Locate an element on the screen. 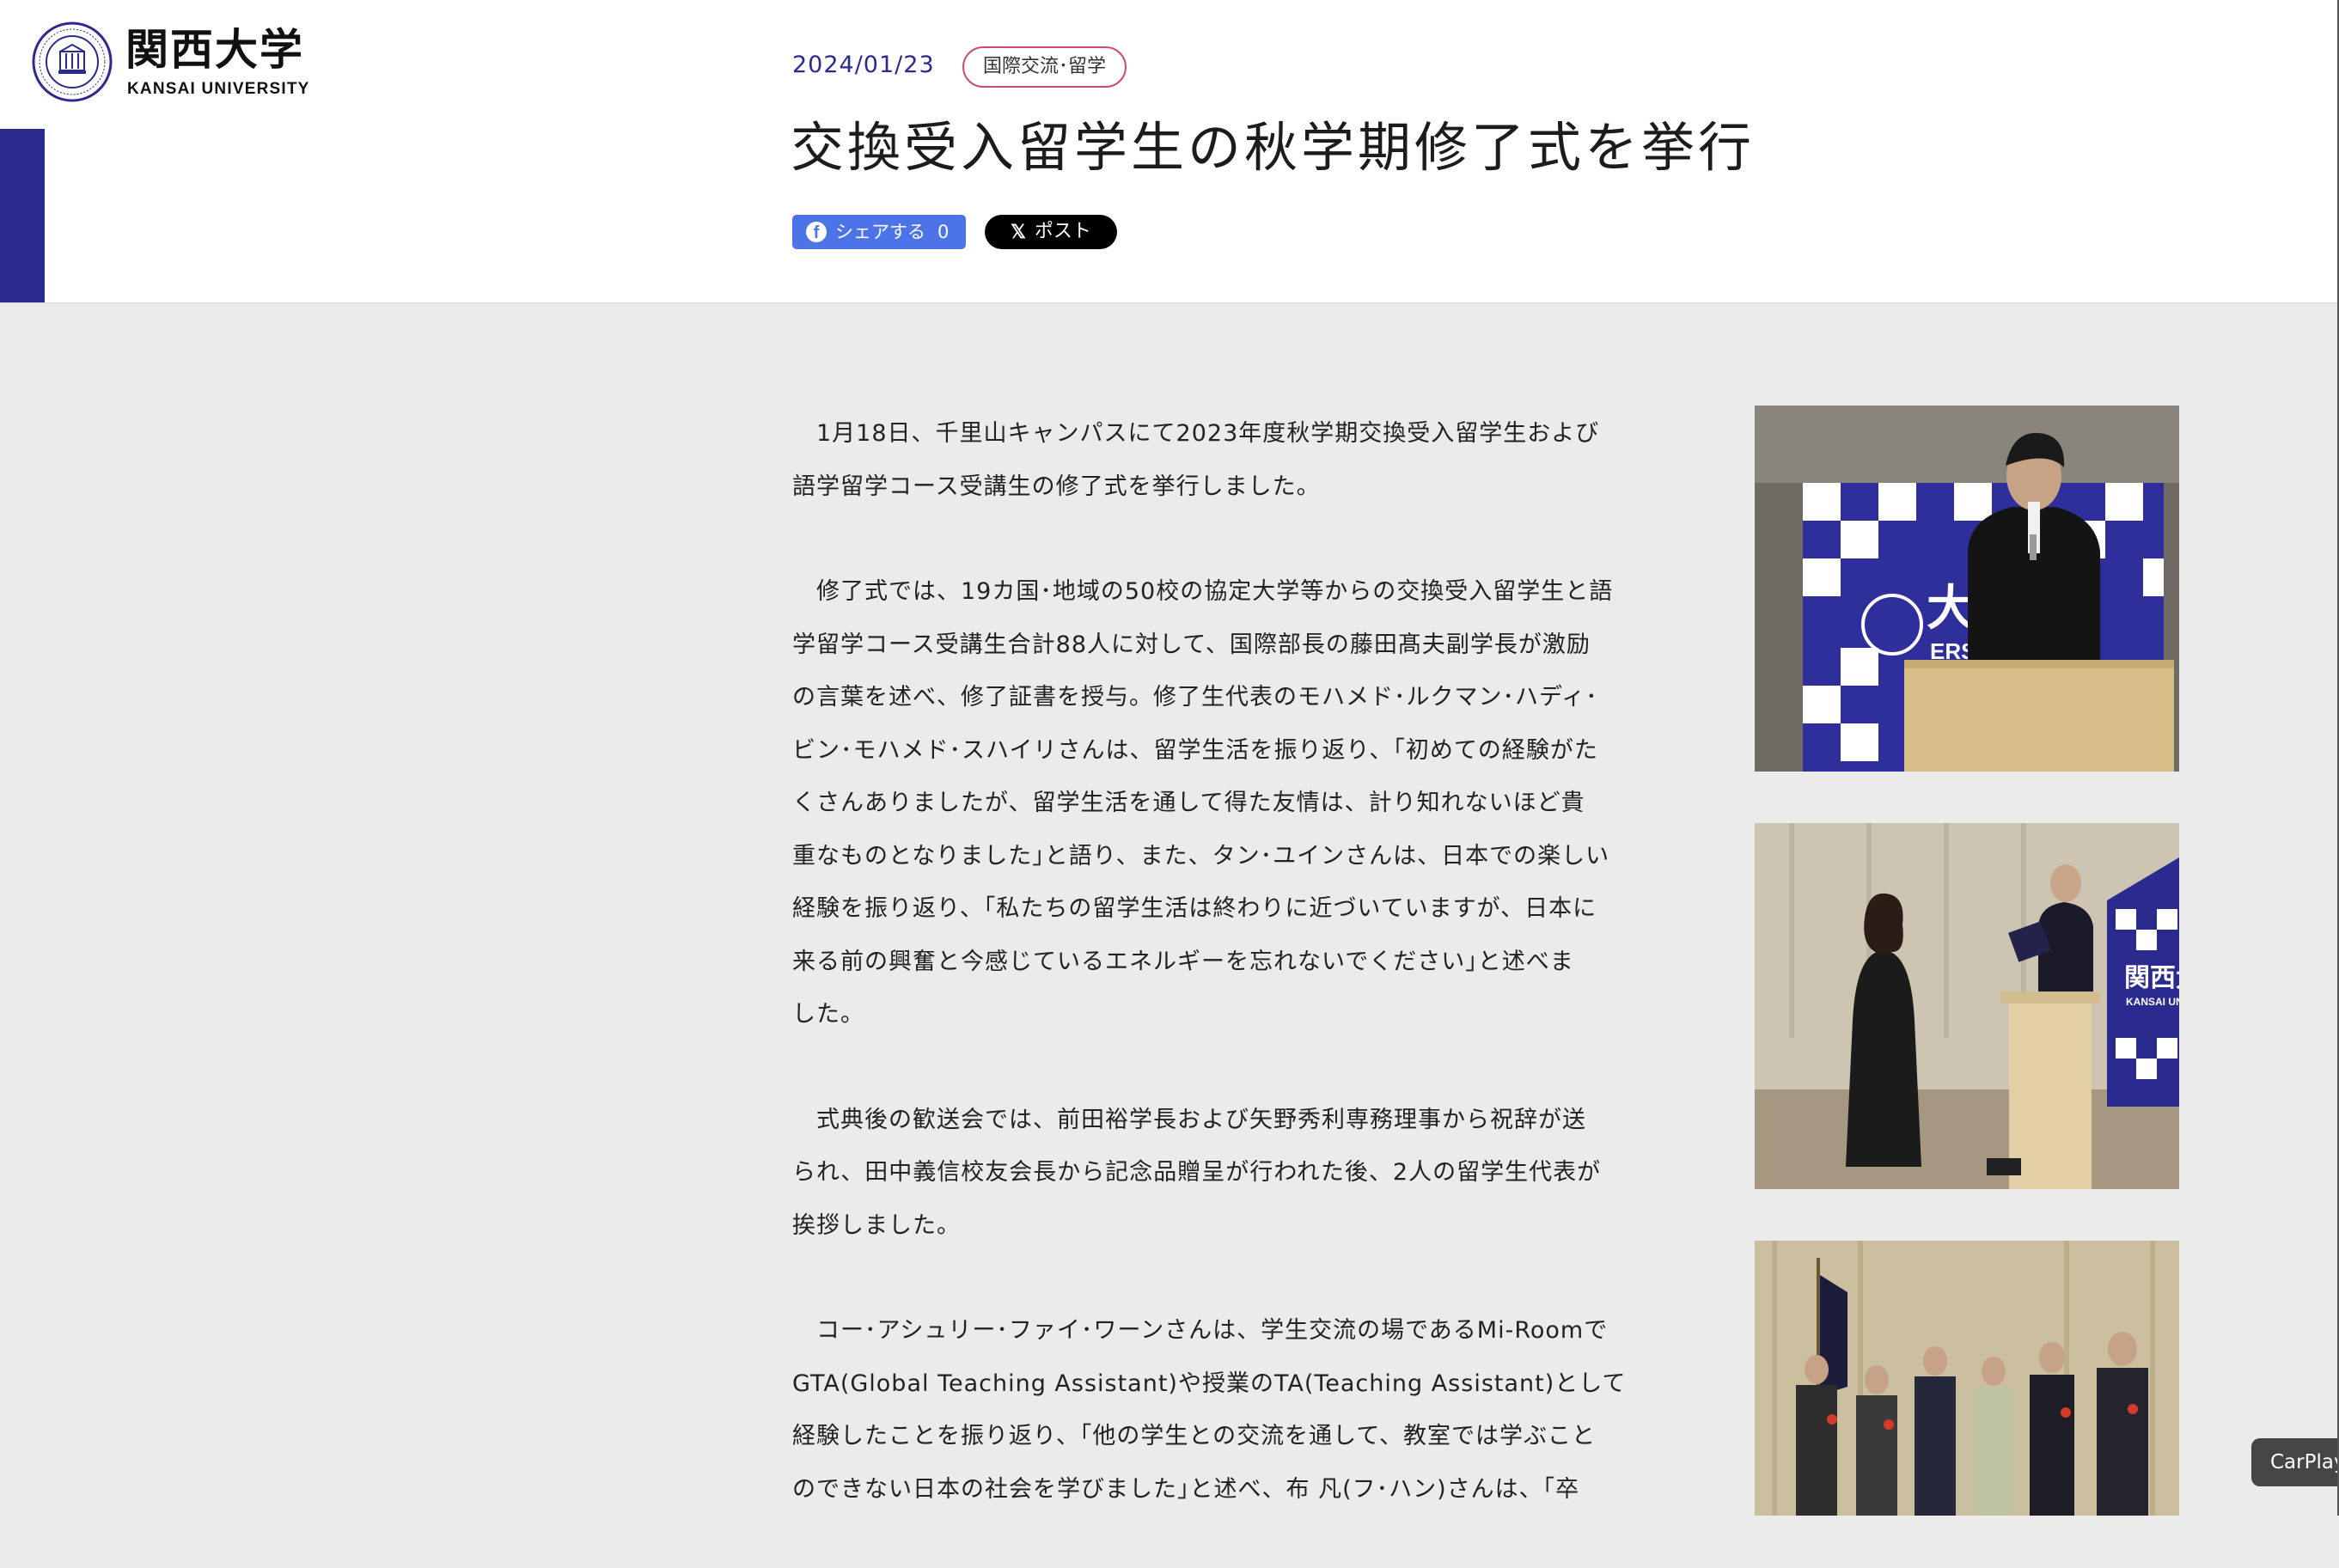 This screenshot has width=2339, height=1568. banner-name-en: KANSAI UNIVERSITY is located at coordinates (2152, 1002).